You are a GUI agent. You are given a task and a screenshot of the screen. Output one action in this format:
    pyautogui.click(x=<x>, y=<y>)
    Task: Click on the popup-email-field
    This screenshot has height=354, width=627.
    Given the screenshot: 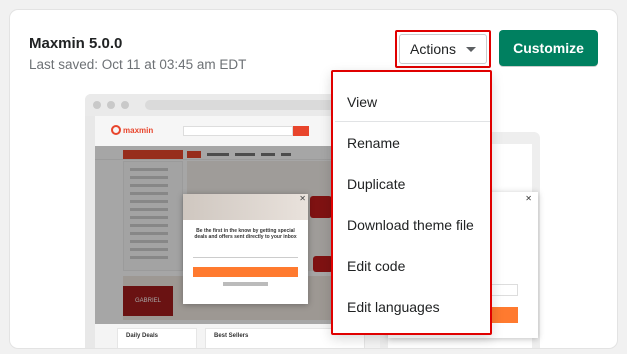 What is the action you would take?
    pyautogui.click(x=245, y=253)
    